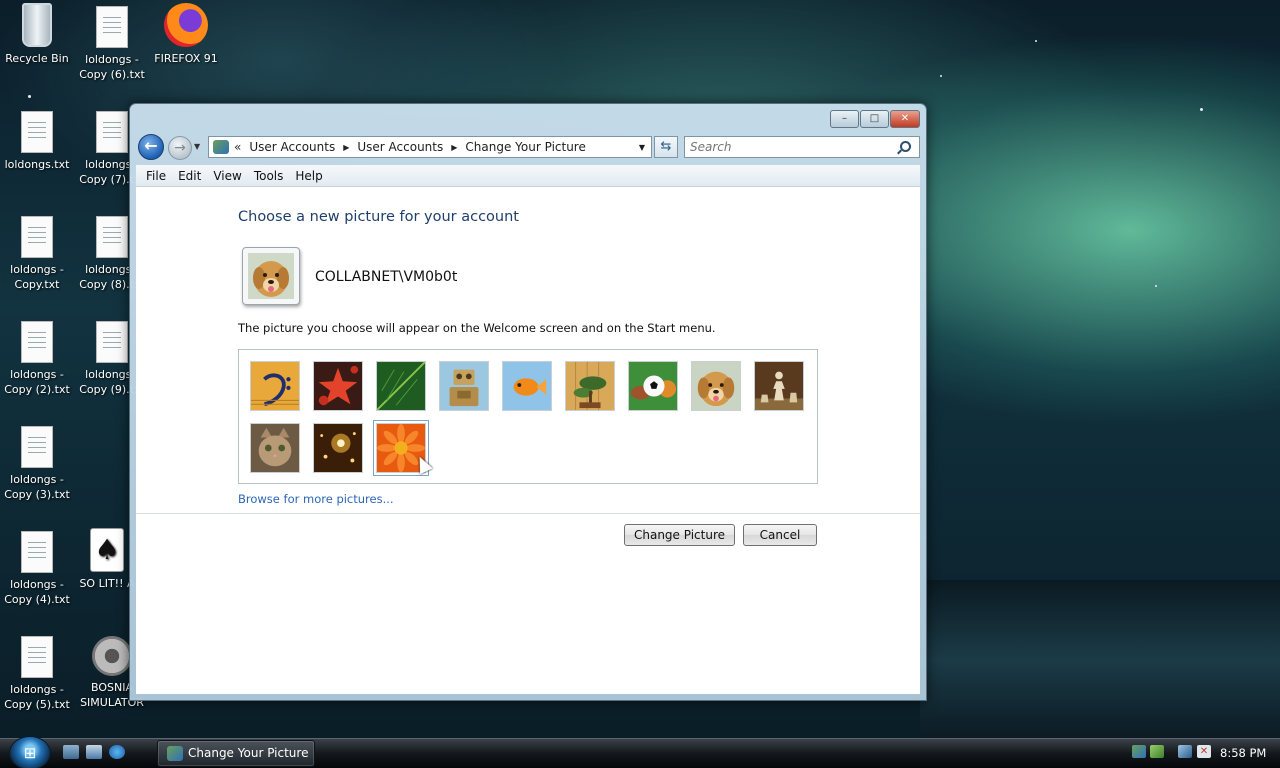 The width and height of the screenshot is (1280, 768). What do you see at coordinates (780, 535) in the screenshot?
I see `cancel-button: Cancel` at bounding box center [780, 535].